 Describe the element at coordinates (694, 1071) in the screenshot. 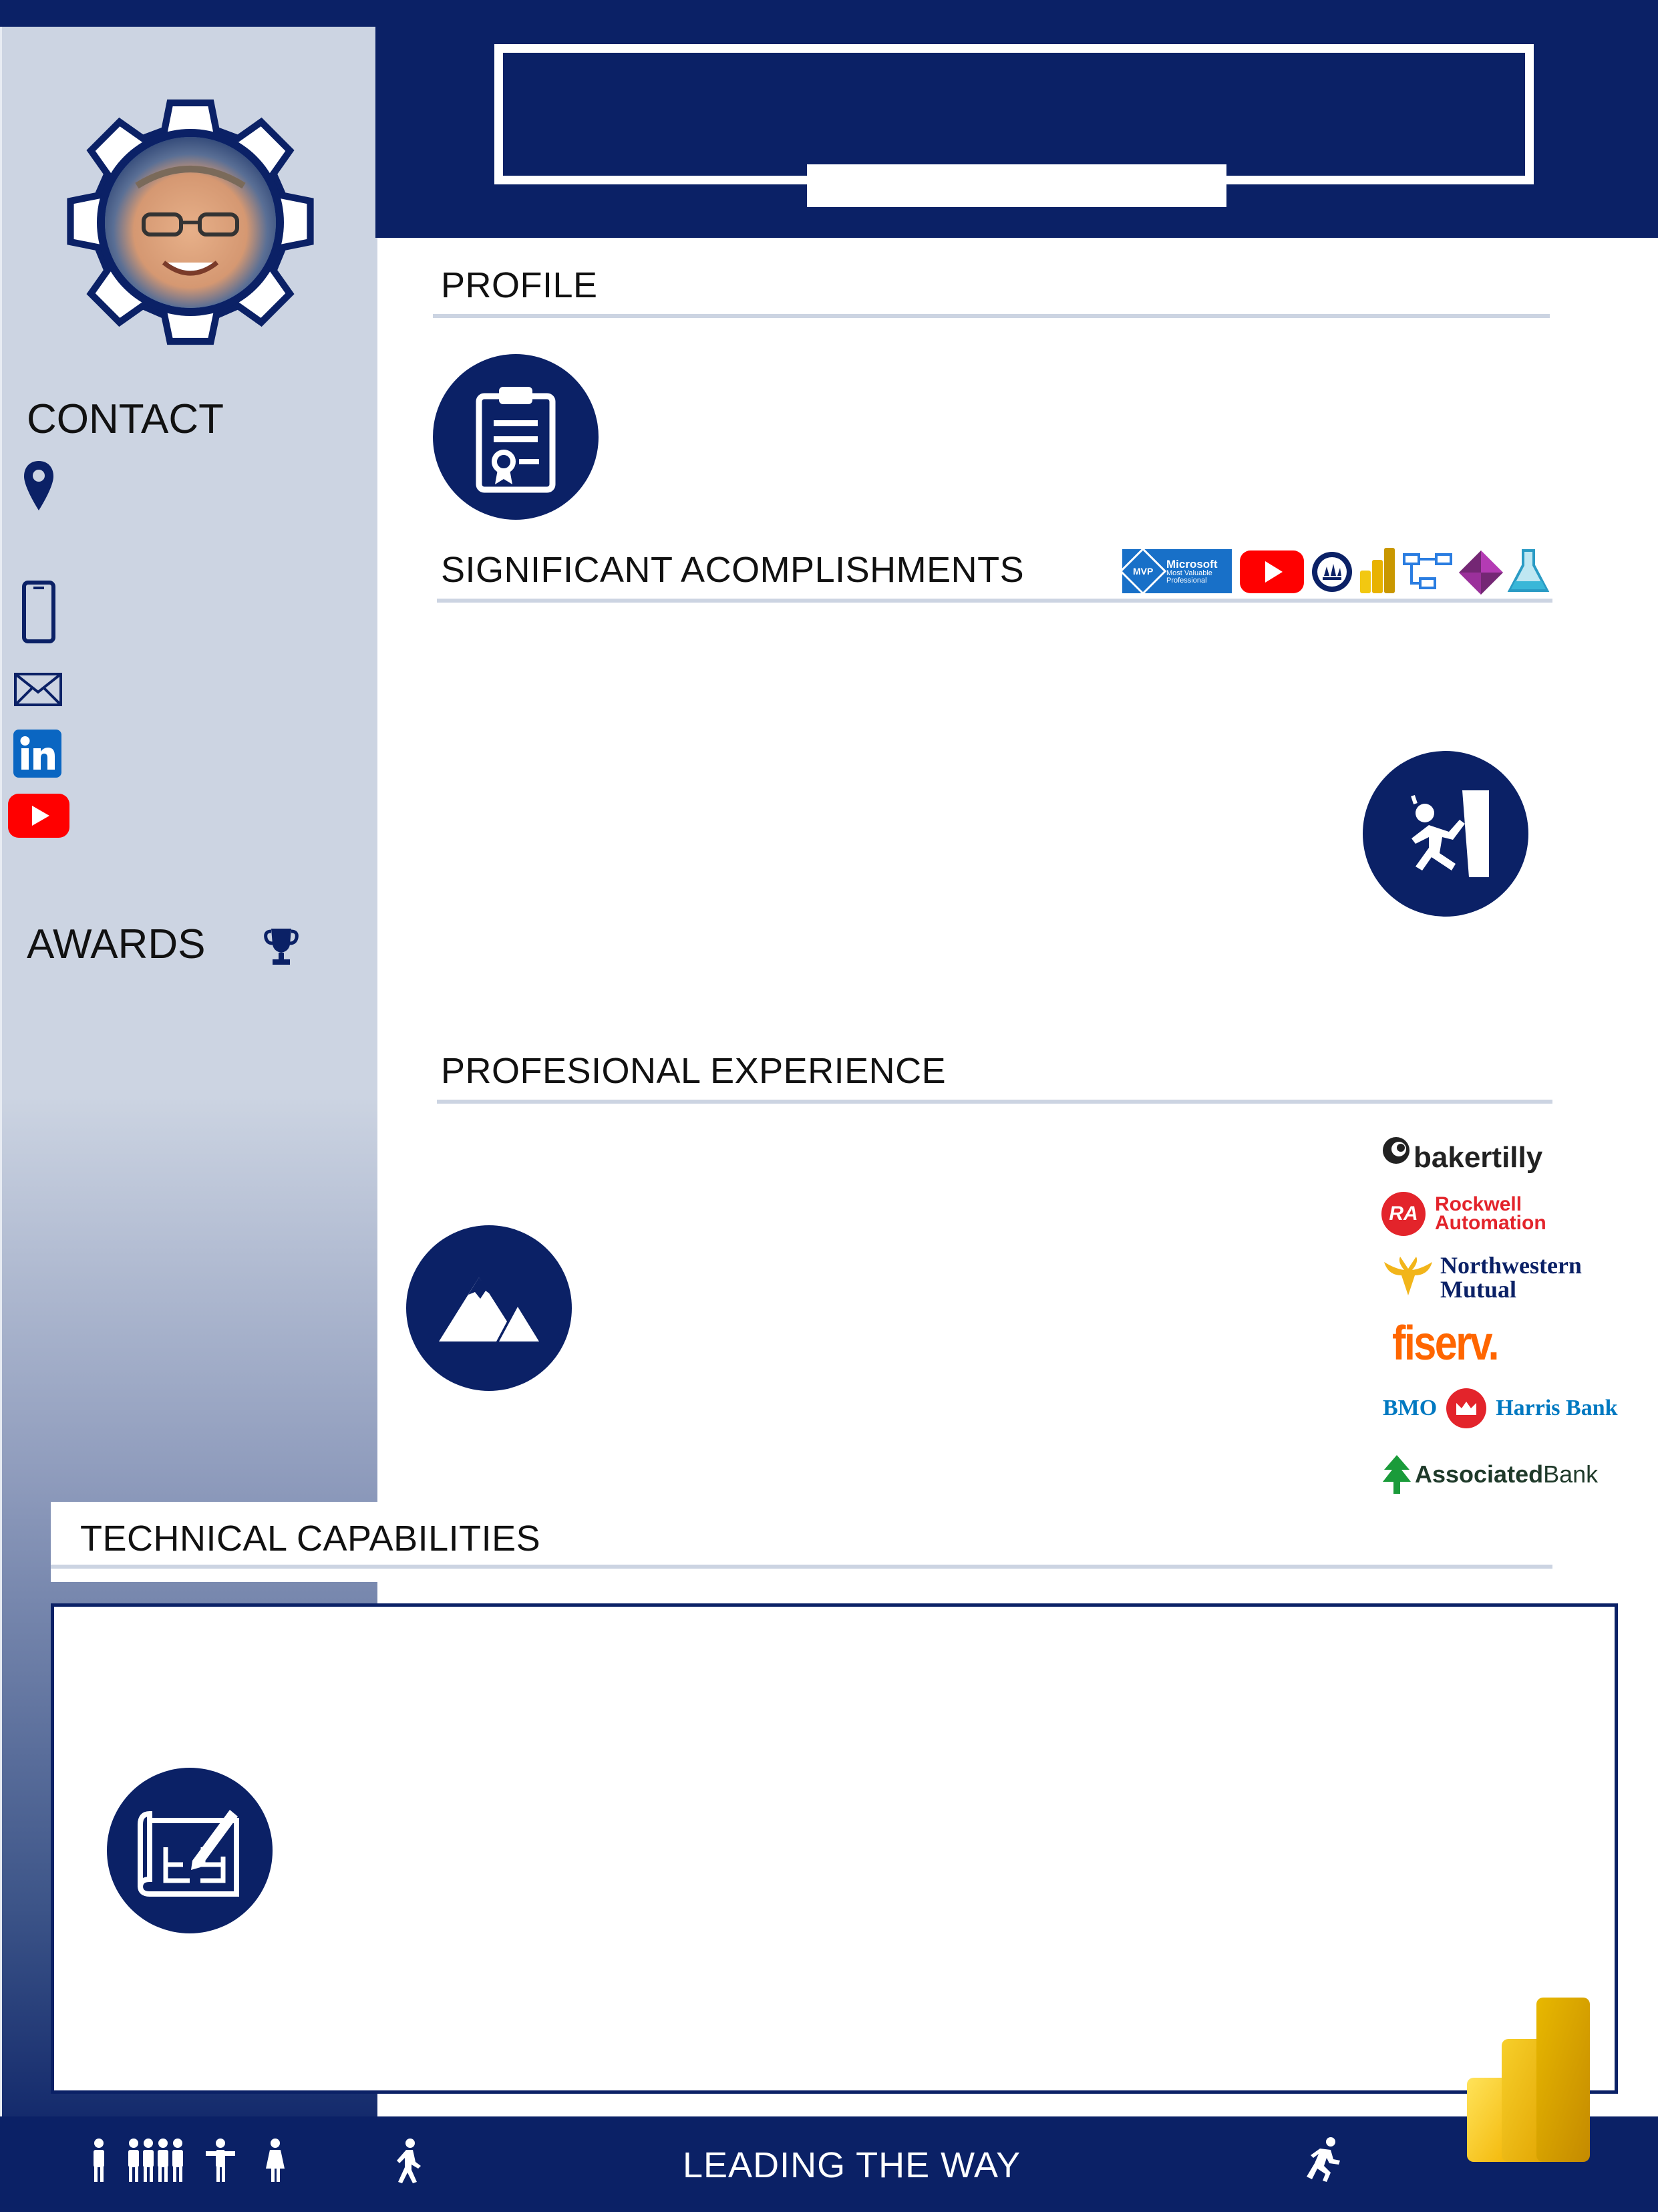

I see `experience-heading: PROFESIONAL EXPERIENCE` at that location.